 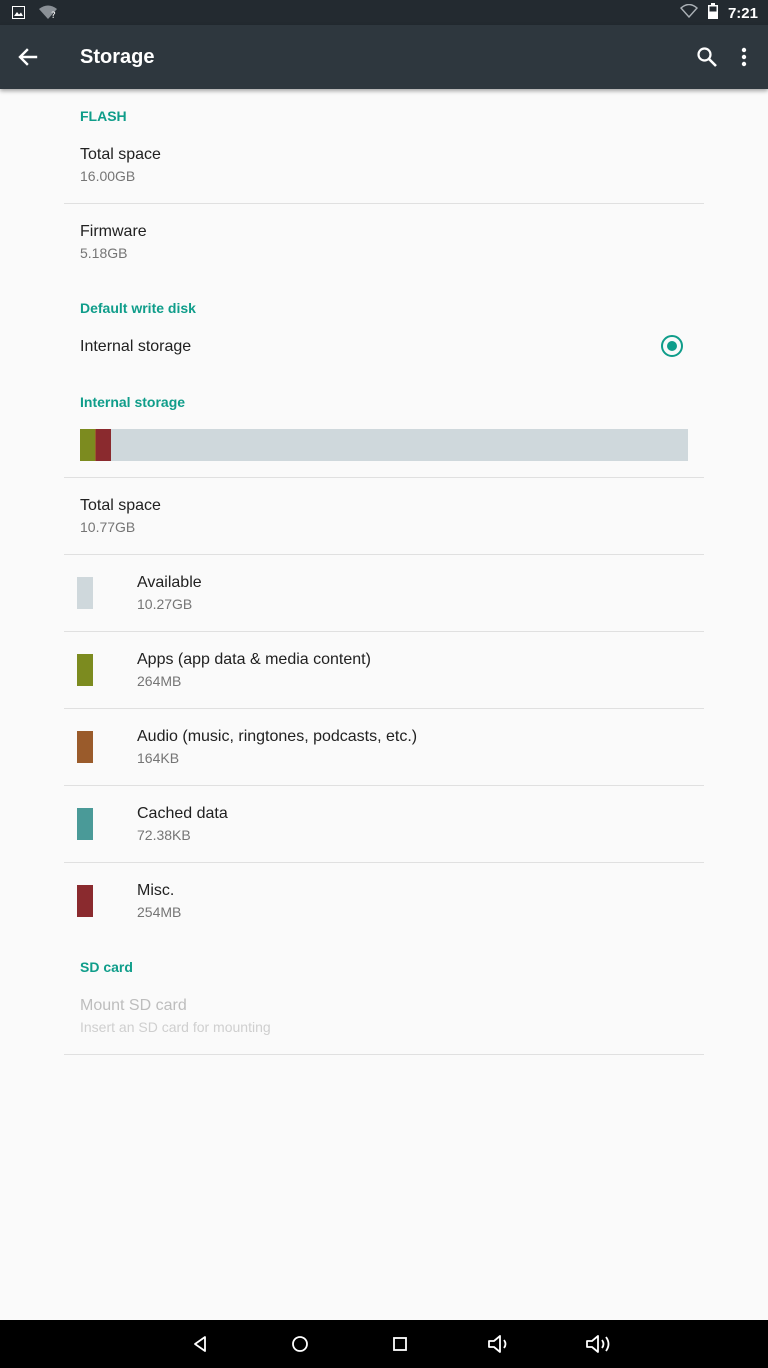 What do you see at coordinates (87, 445) in the screenshot?
I see `usage-segment-apps` at bounding box center [87, 445].